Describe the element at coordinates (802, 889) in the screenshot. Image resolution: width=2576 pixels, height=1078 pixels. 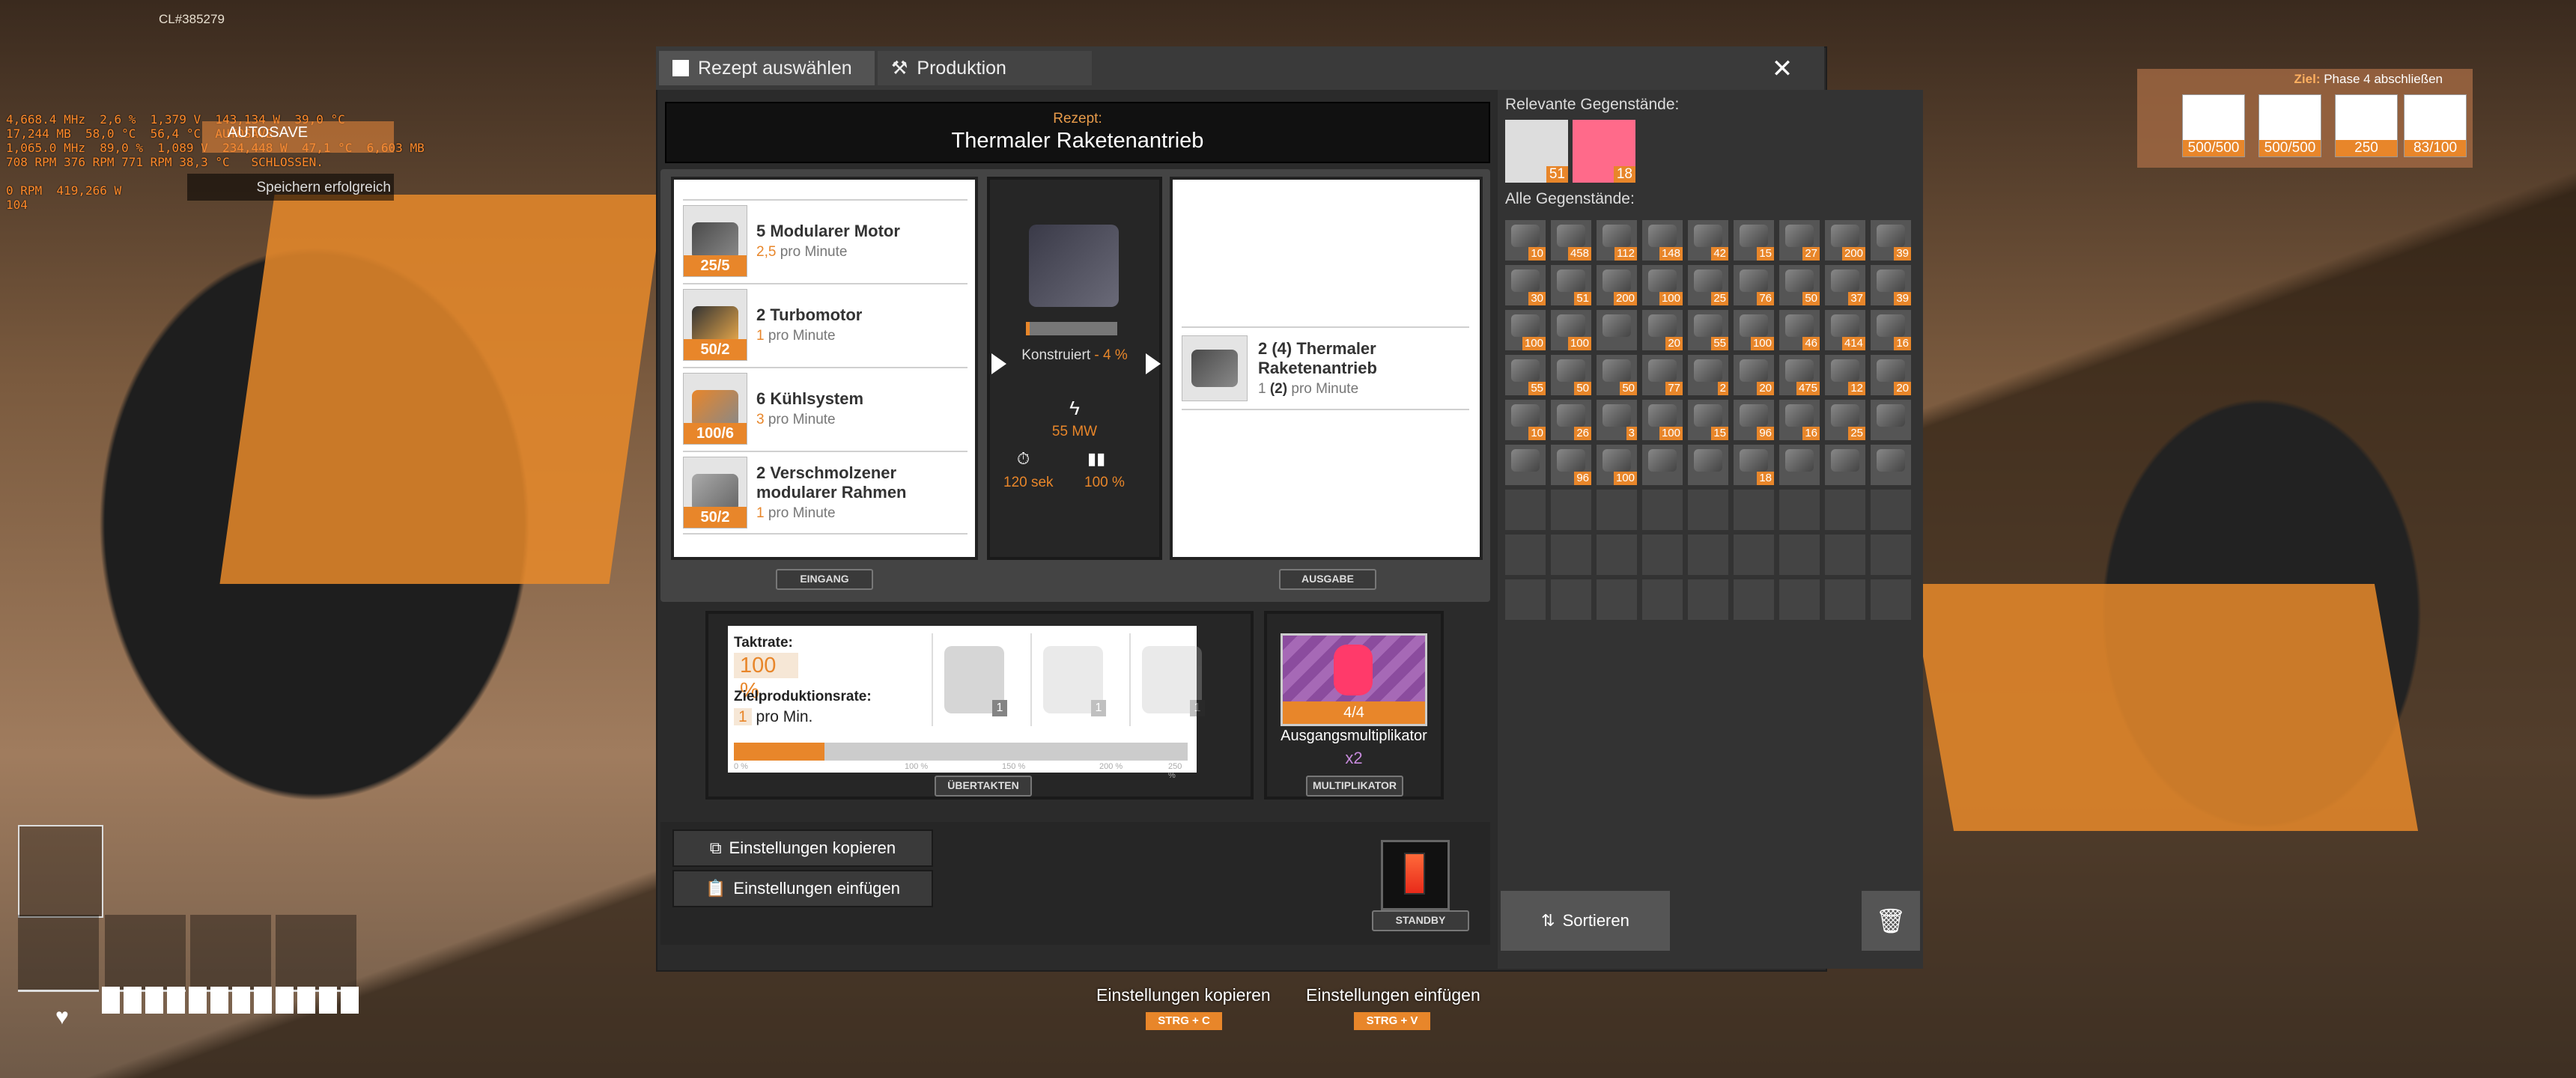
I see `paste-settings-button: 📋 Einstellungen einfügen` at that location.